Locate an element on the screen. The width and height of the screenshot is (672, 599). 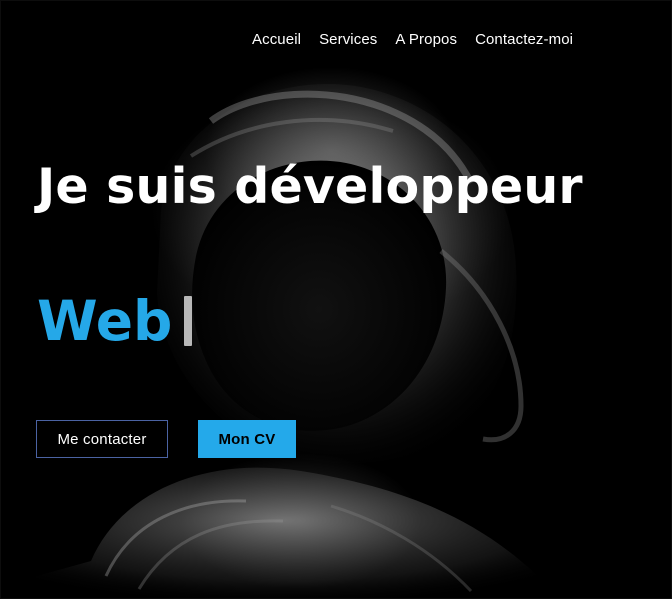
nav-link-services: Services is located at coordinates (348, 40).